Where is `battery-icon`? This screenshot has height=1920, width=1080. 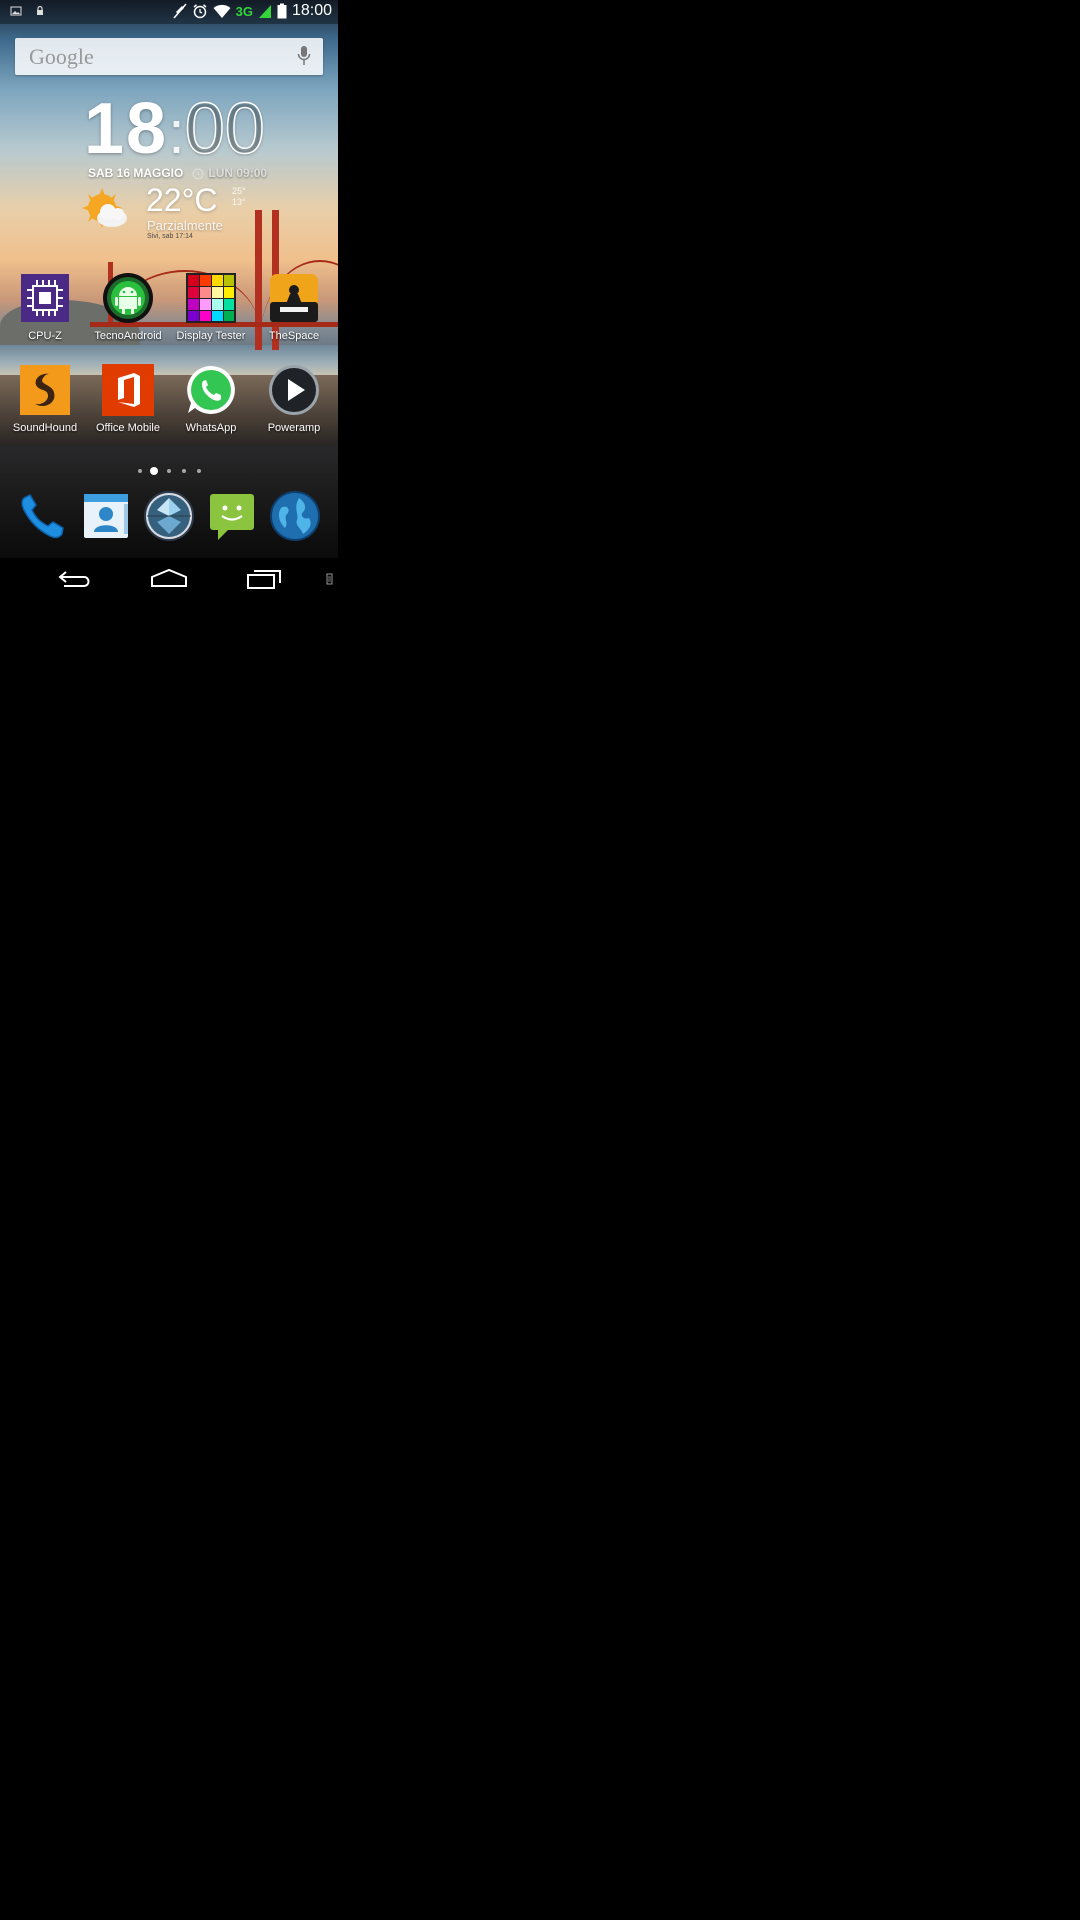 battery-icon is located at coordinates (282, 11).